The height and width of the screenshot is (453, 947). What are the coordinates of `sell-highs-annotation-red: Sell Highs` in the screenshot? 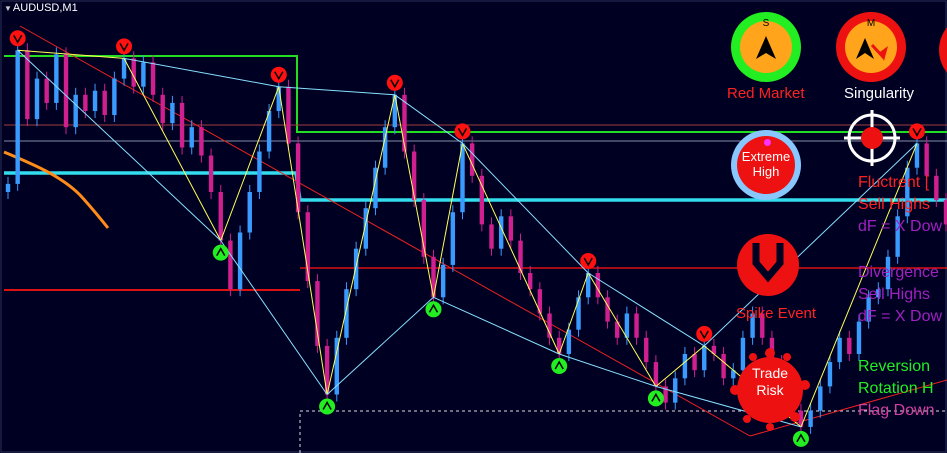 It's located at (894, 204).